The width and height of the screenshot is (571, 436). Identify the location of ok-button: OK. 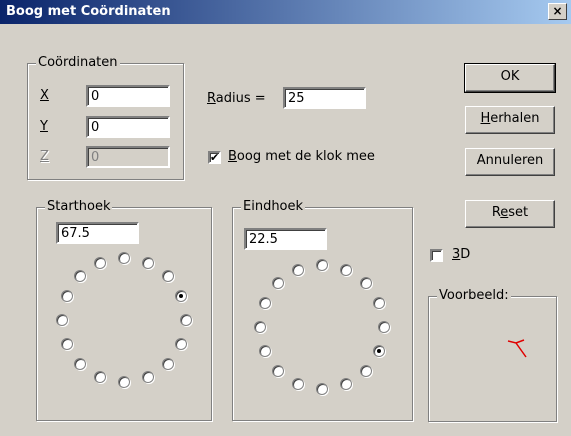
(510, 78).